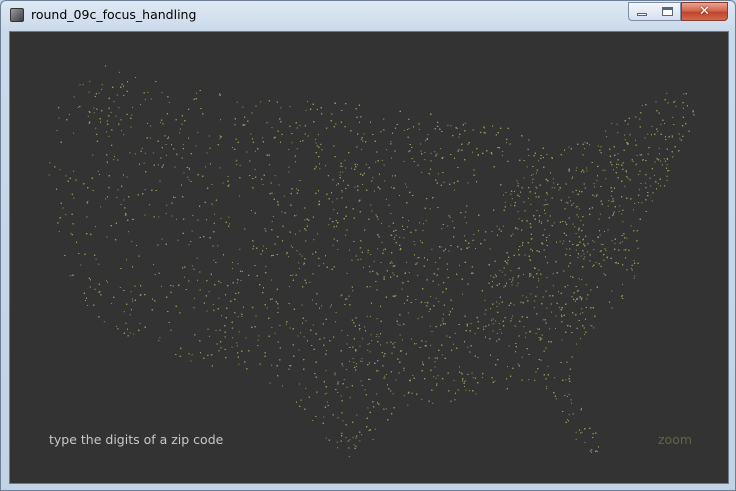  What do you see at coordinates (667, 11) in the screenshot?
I see `maximize-button` at bounding box center [667, 11].